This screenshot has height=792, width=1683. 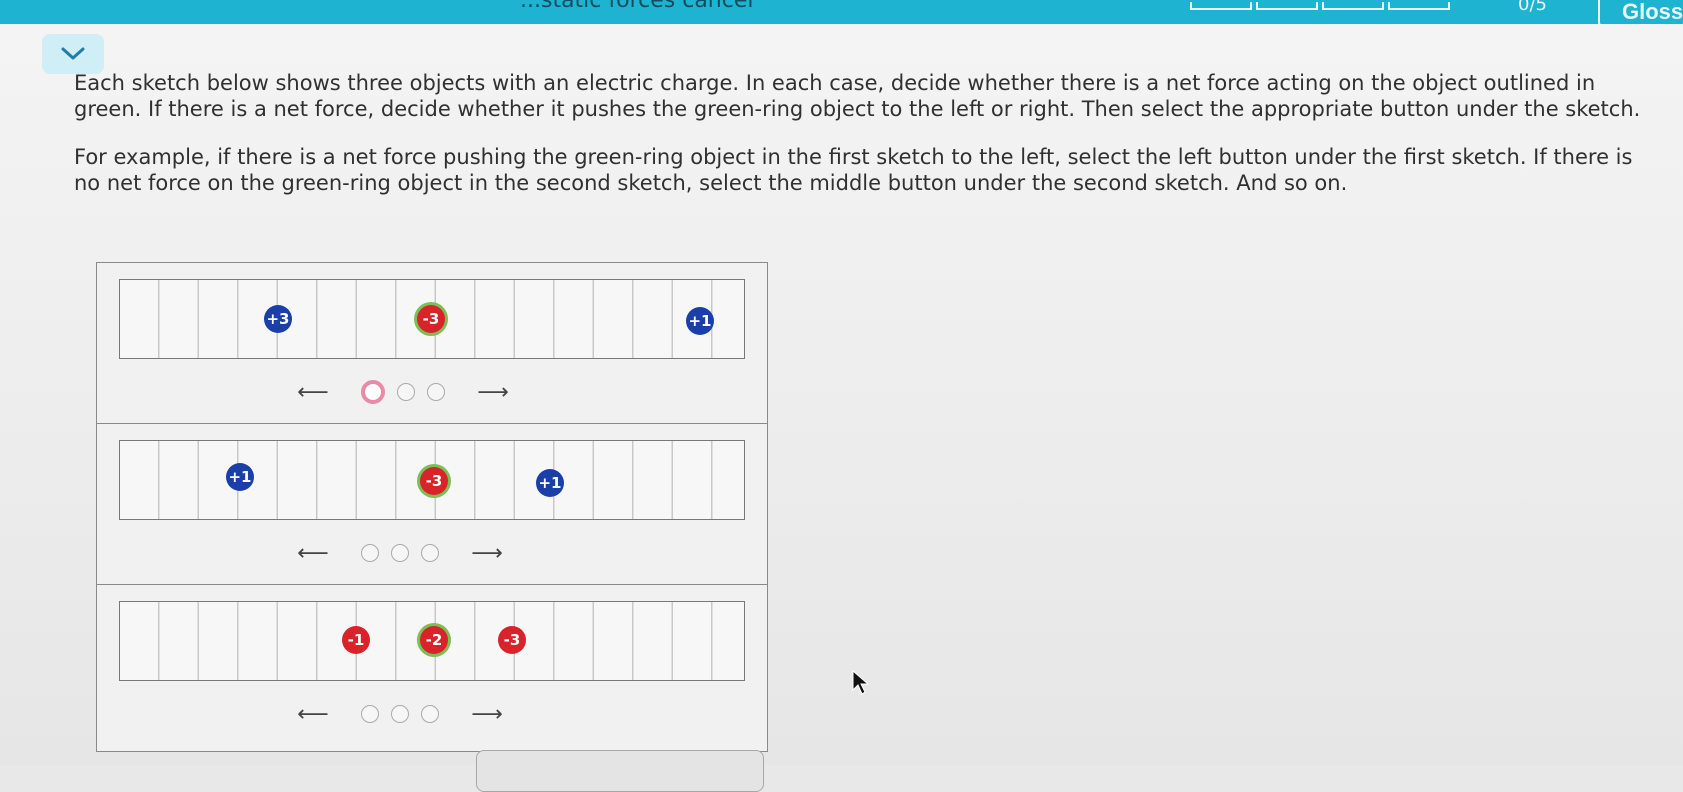 I want to click on mouse-pointer-icon, so click(x=860, y=682).